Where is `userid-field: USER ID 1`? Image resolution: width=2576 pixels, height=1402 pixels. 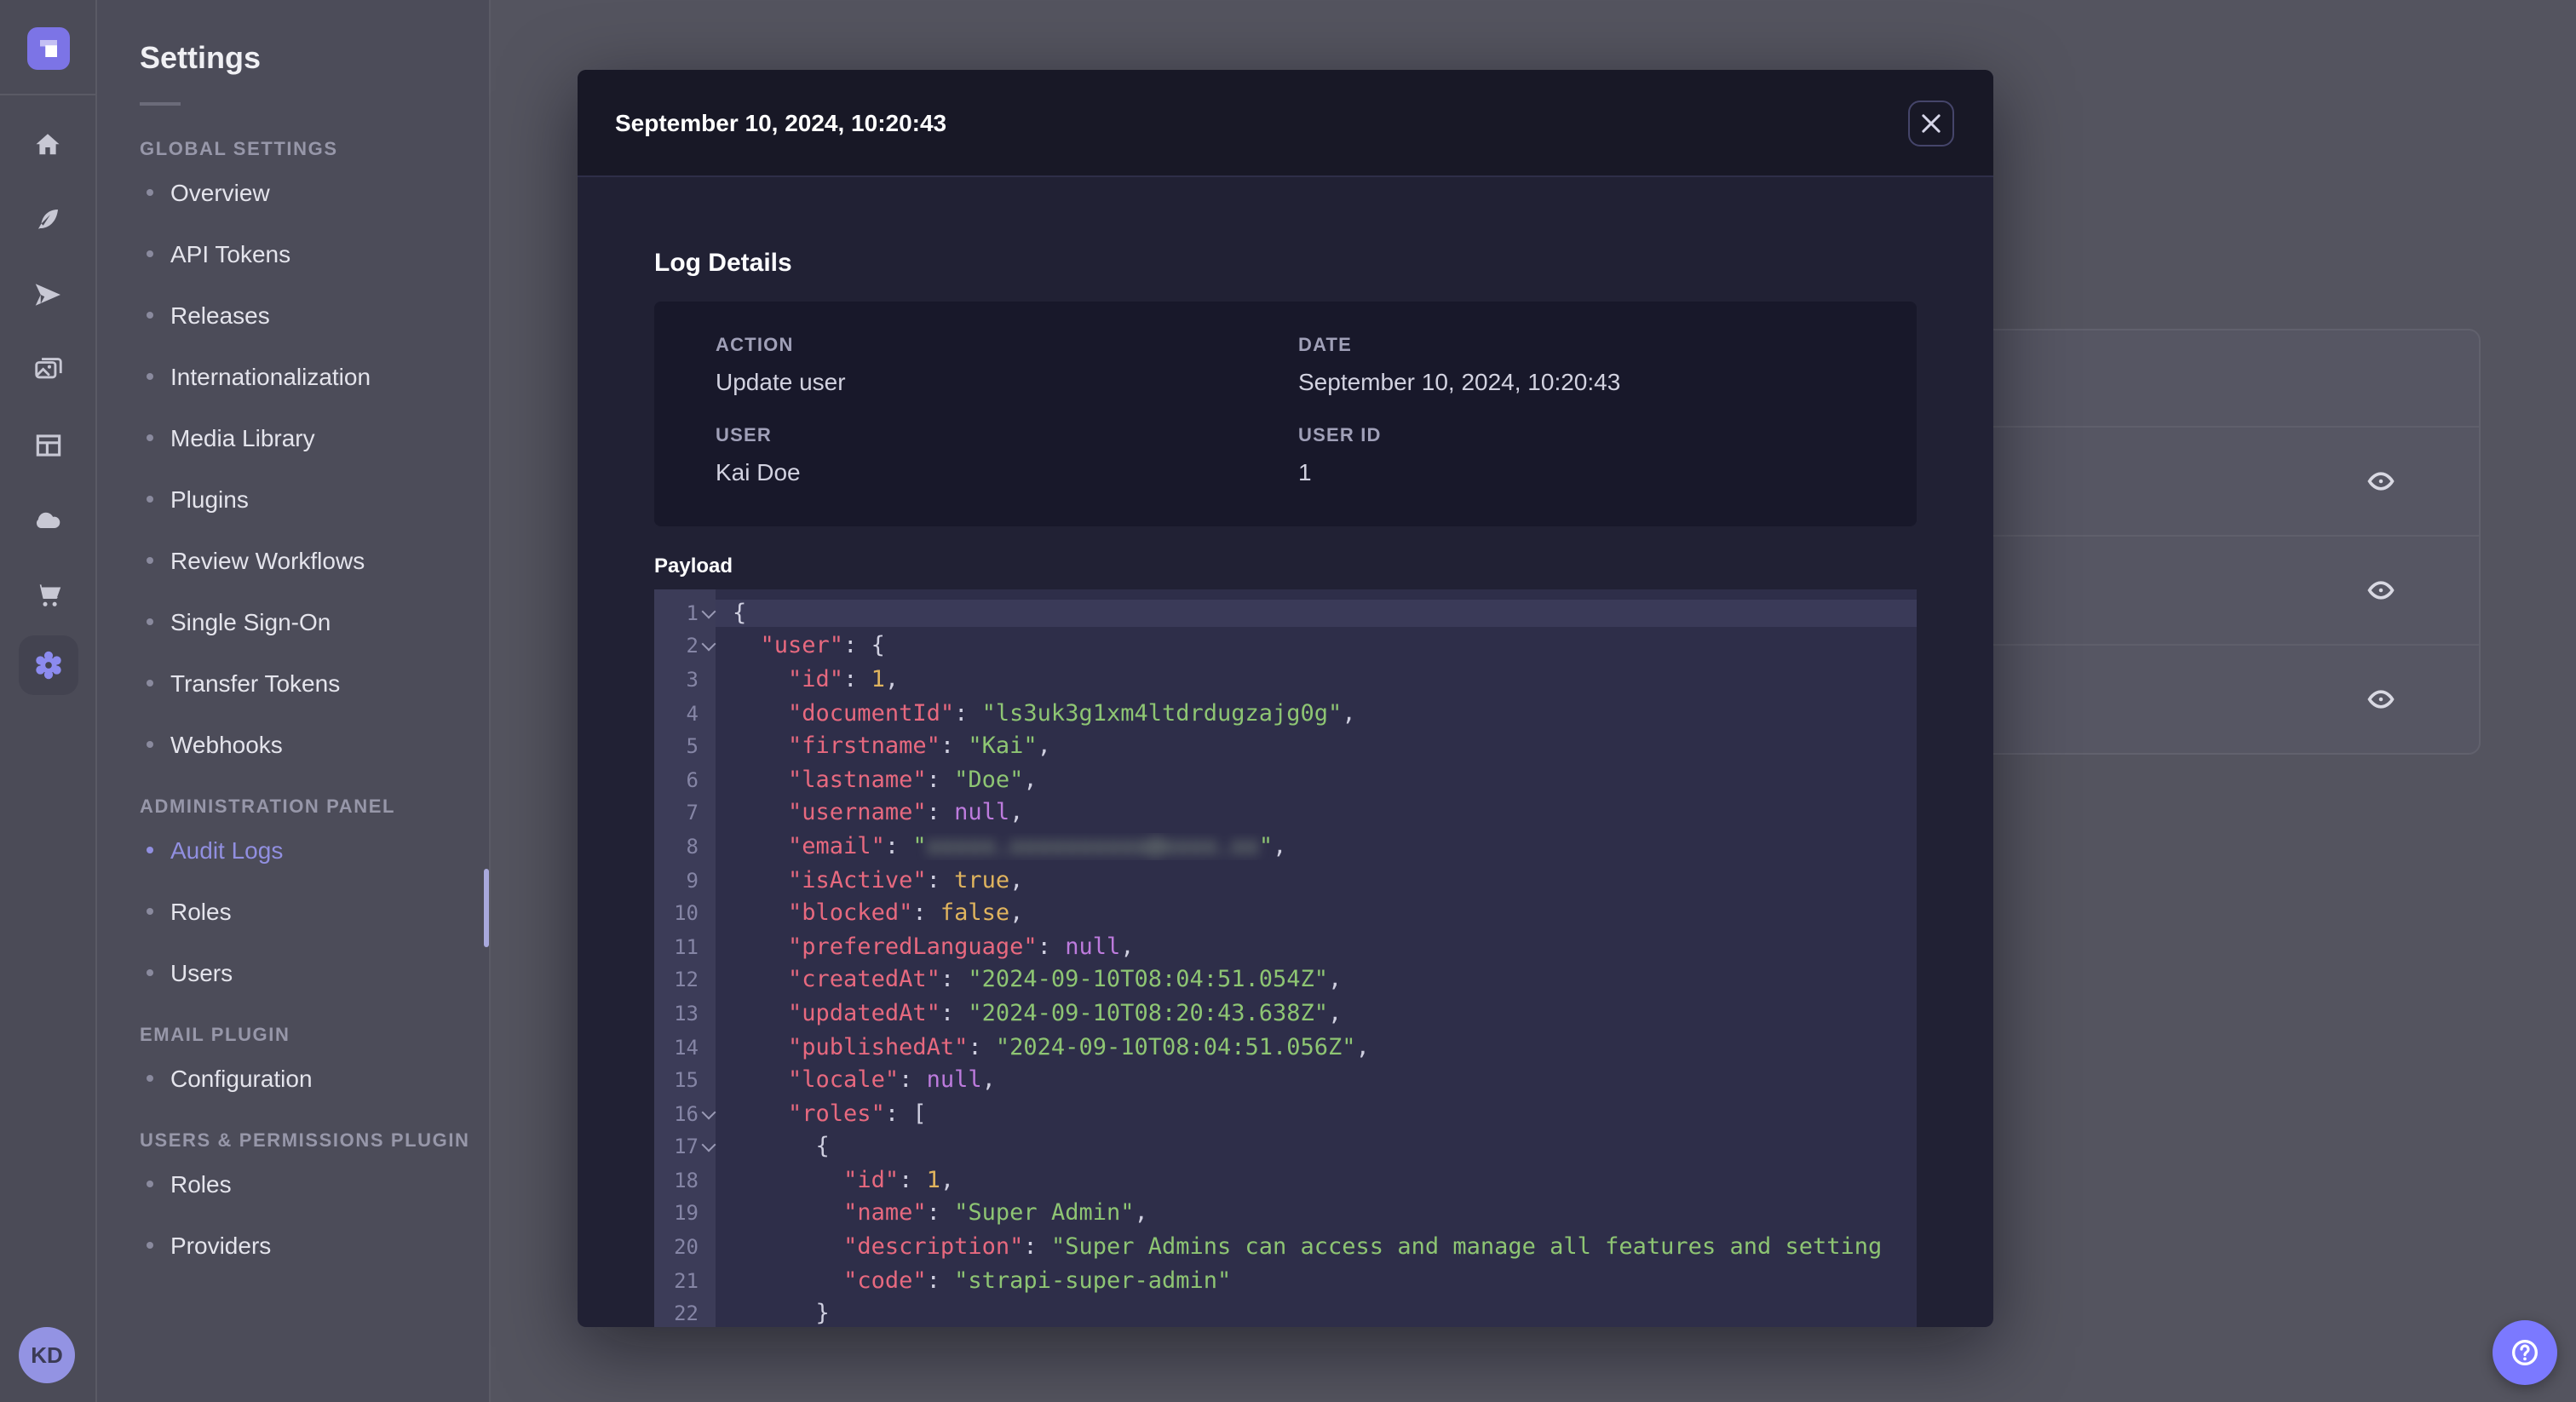
userid-field: USER ID 1 is located at coordinates (1608, 459).